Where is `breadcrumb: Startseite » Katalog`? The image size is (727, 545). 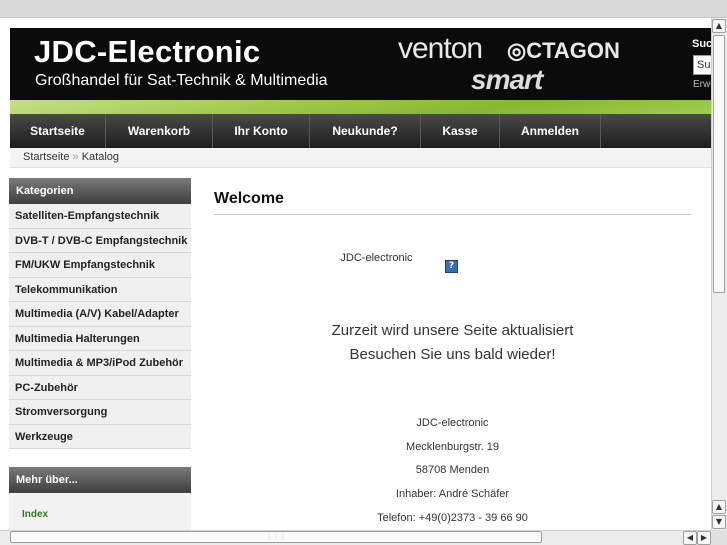
breadcrumb: Startseite » Katalog is located at coordinates (360, 158).